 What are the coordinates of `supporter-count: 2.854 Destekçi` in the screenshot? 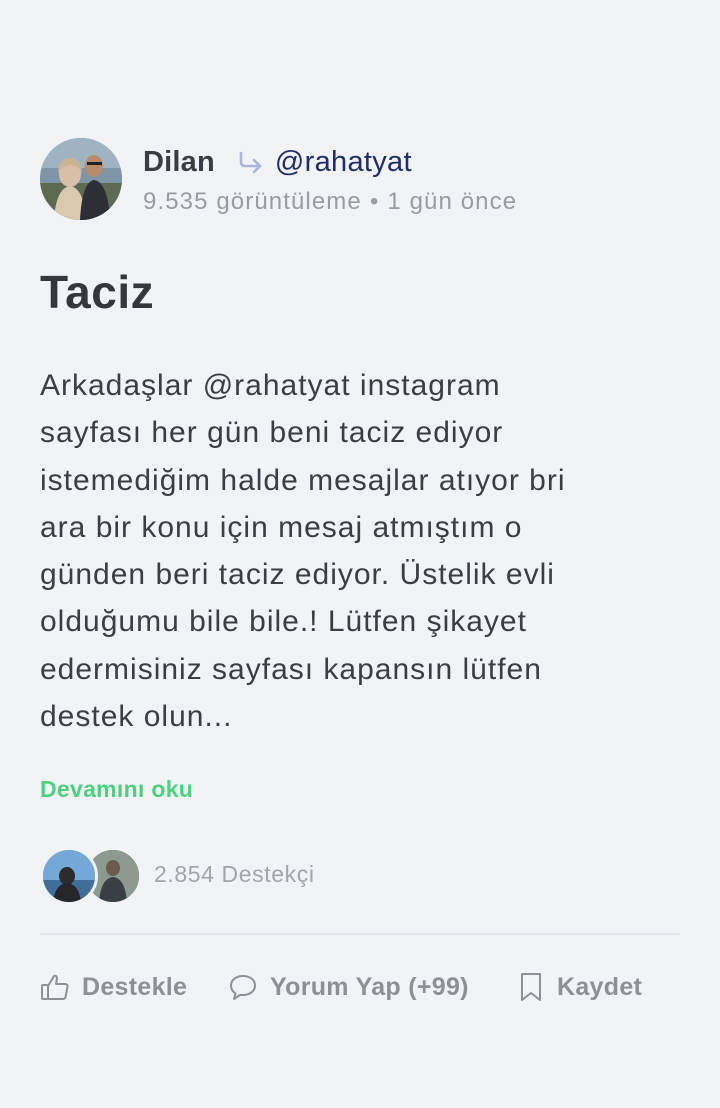 It's located at (234, 873).